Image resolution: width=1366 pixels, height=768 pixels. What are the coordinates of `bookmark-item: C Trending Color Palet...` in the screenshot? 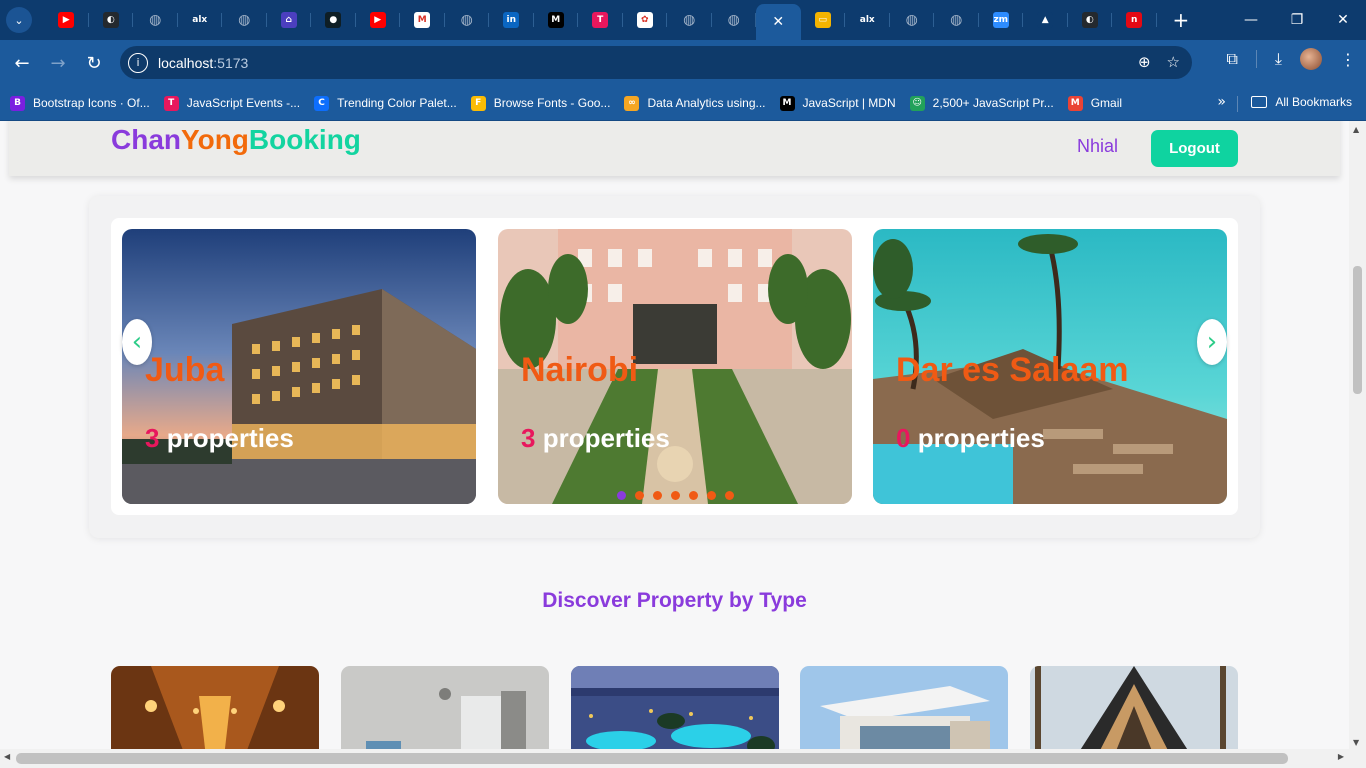 It's located at (387, 103).